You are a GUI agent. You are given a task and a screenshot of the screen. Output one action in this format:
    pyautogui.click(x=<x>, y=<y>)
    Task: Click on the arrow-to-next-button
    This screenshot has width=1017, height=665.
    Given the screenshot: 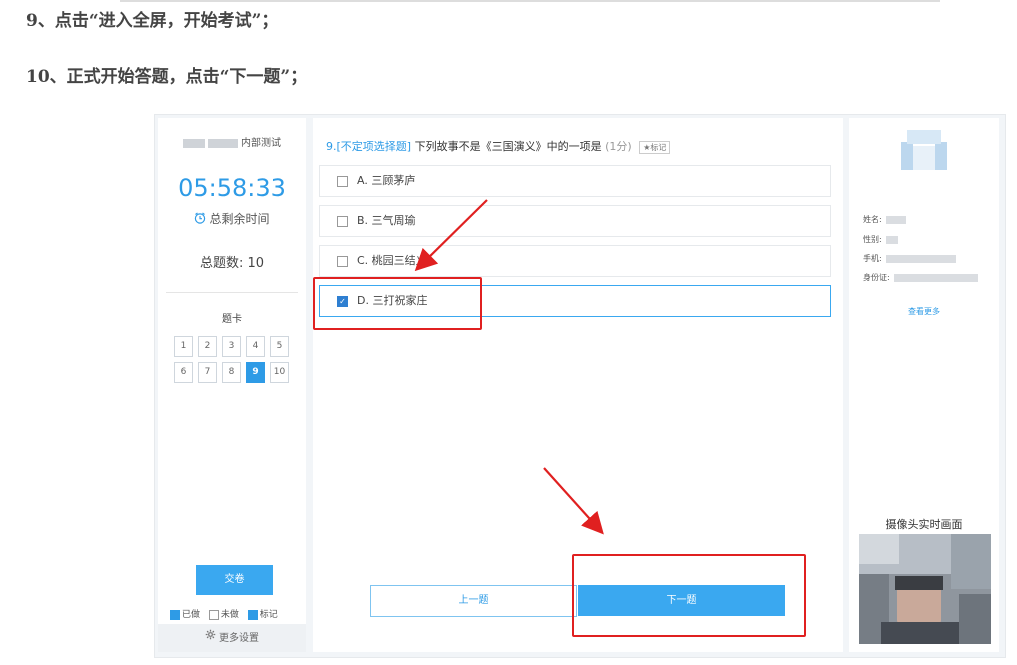 What is the action you would take?
    pyautogui.click(x=573, y=501)
    